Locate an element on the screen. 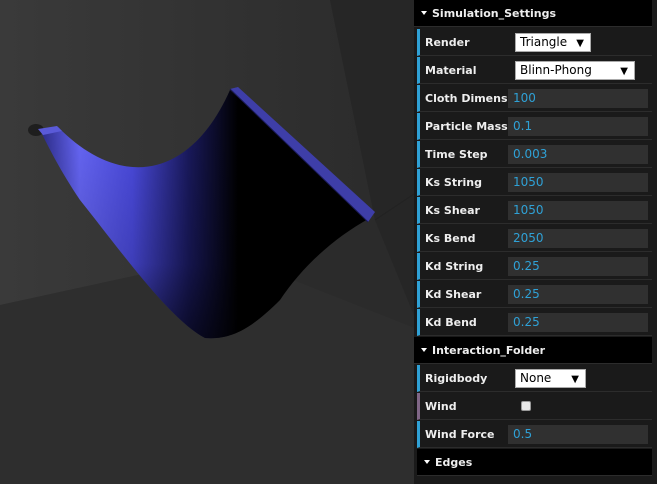 The image size is (657, 484). row-kd-bend: Kd Bend 0.25 is located at coordinates (536, 322).